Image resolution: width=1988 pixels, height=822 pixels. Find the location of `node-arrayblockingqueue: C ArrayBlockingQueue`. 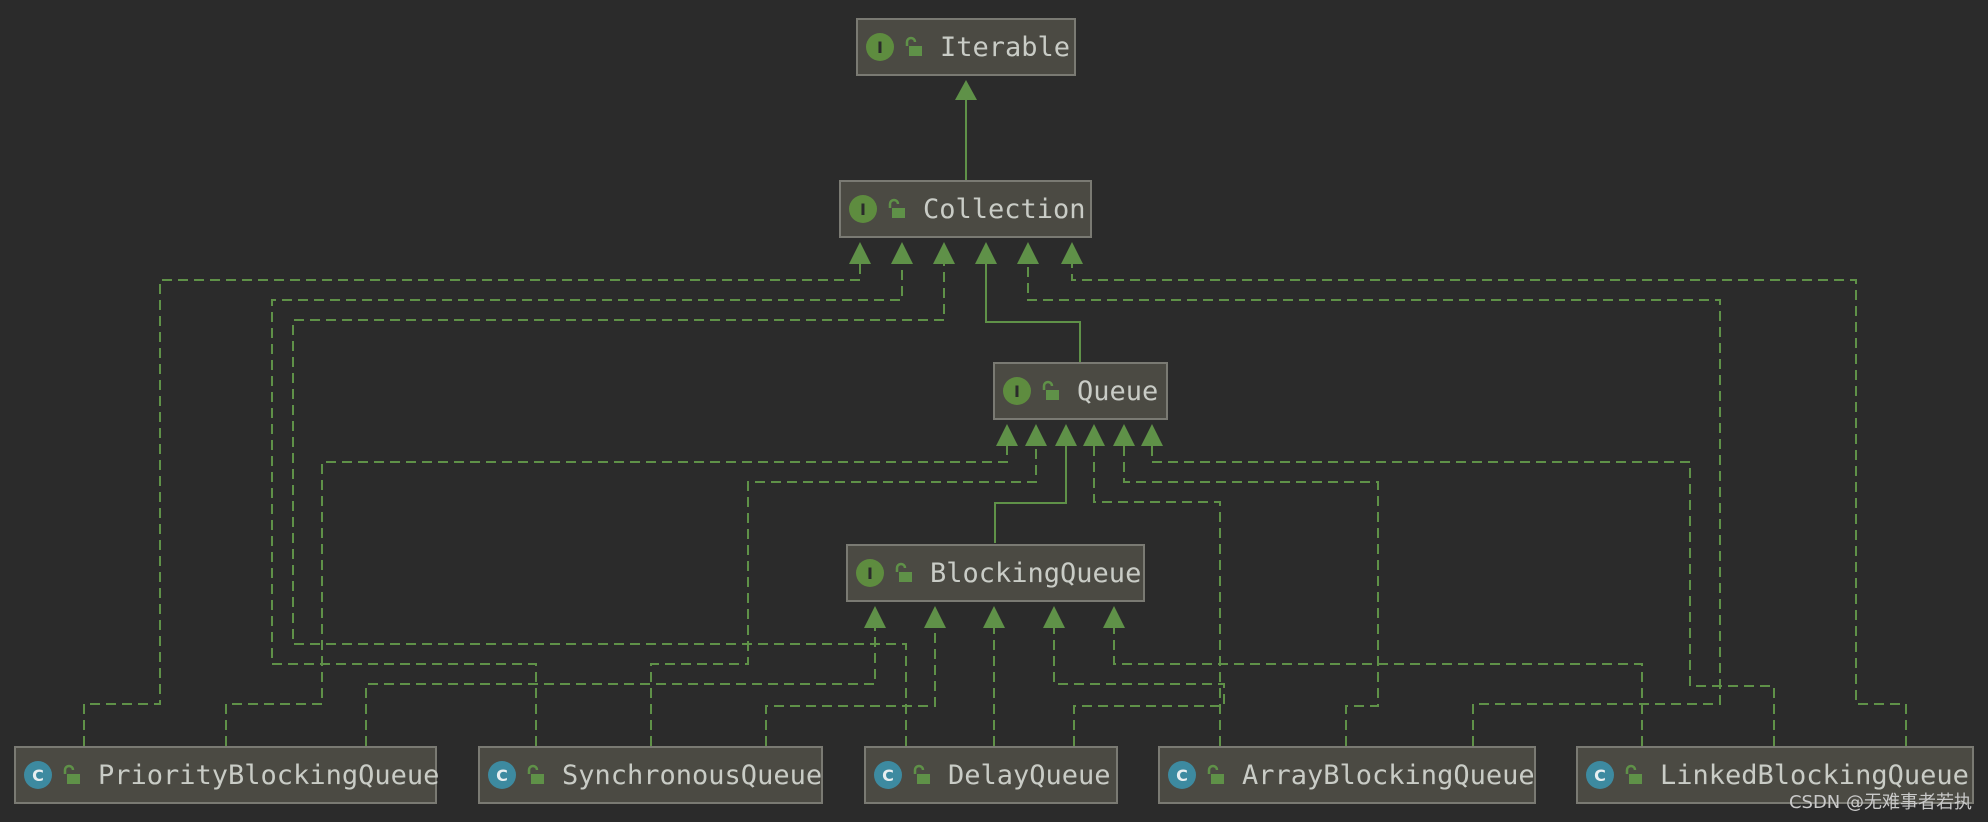

node-arrayblockingqueue: C ArrayBlockingQueue is located at coordinates (1347, 775).